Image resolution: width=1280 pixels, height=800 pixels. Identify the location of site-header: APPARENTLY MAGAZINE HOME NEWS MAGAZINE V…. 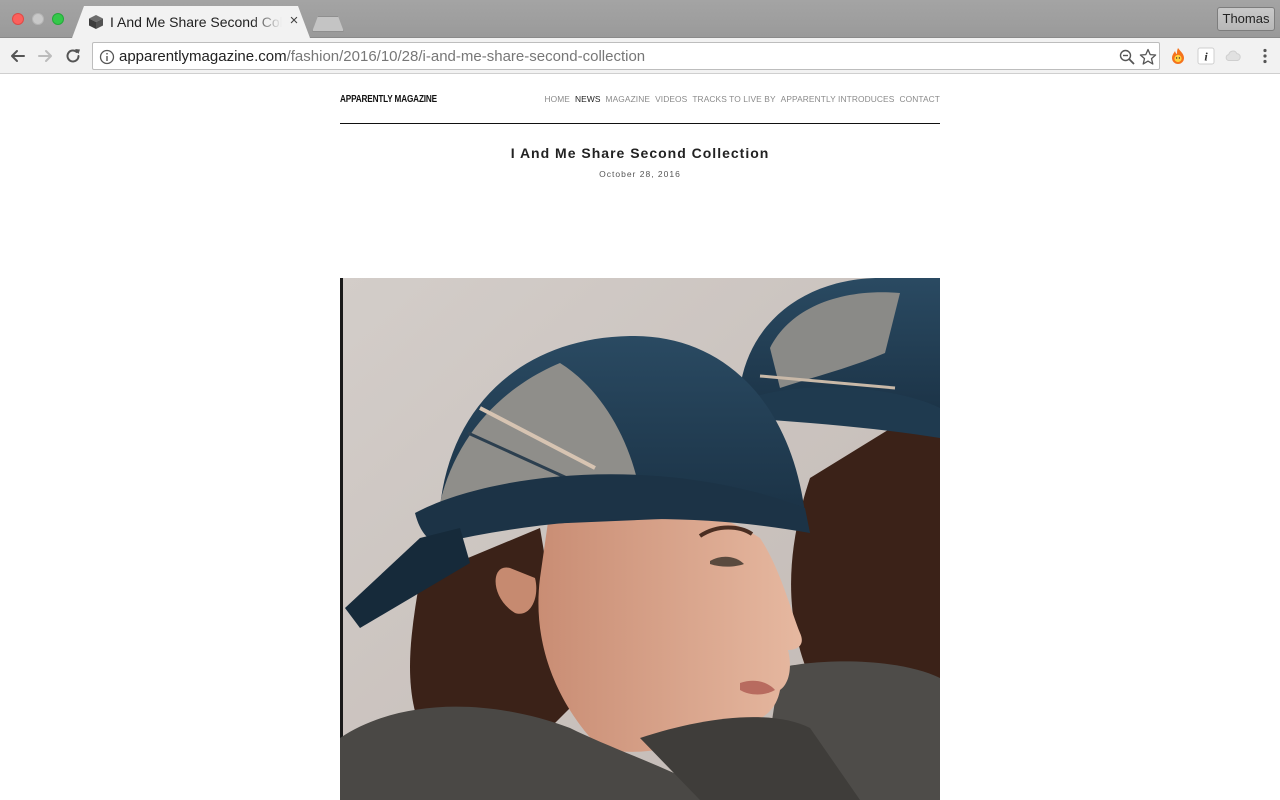
(640, 99).